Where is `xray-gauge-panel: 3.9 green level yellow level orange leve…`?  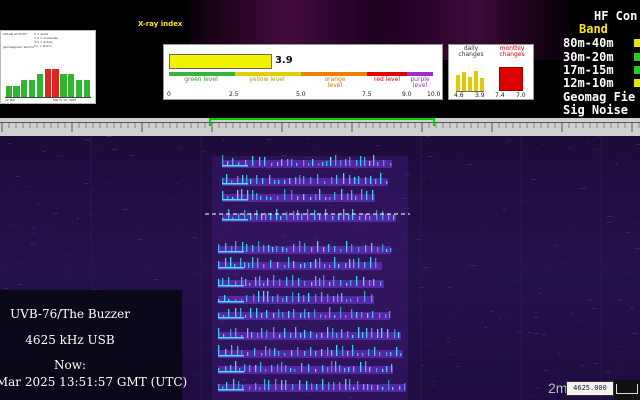 xray-gauge-panel: 3.9 green level yellow level orange leve… is located at coordinates (303, 72).